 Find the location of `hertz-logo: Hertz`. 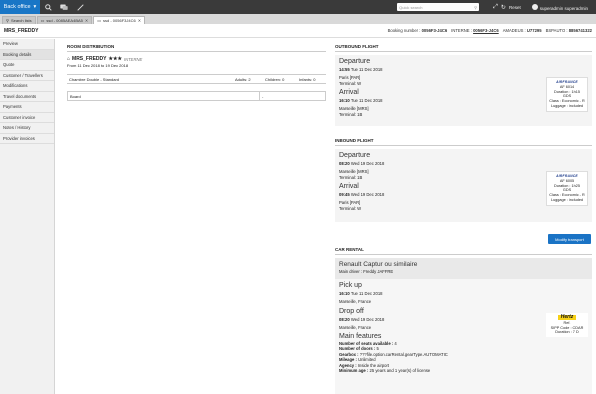

hertz-logo: Hertz is located at coordinates (567, 317).